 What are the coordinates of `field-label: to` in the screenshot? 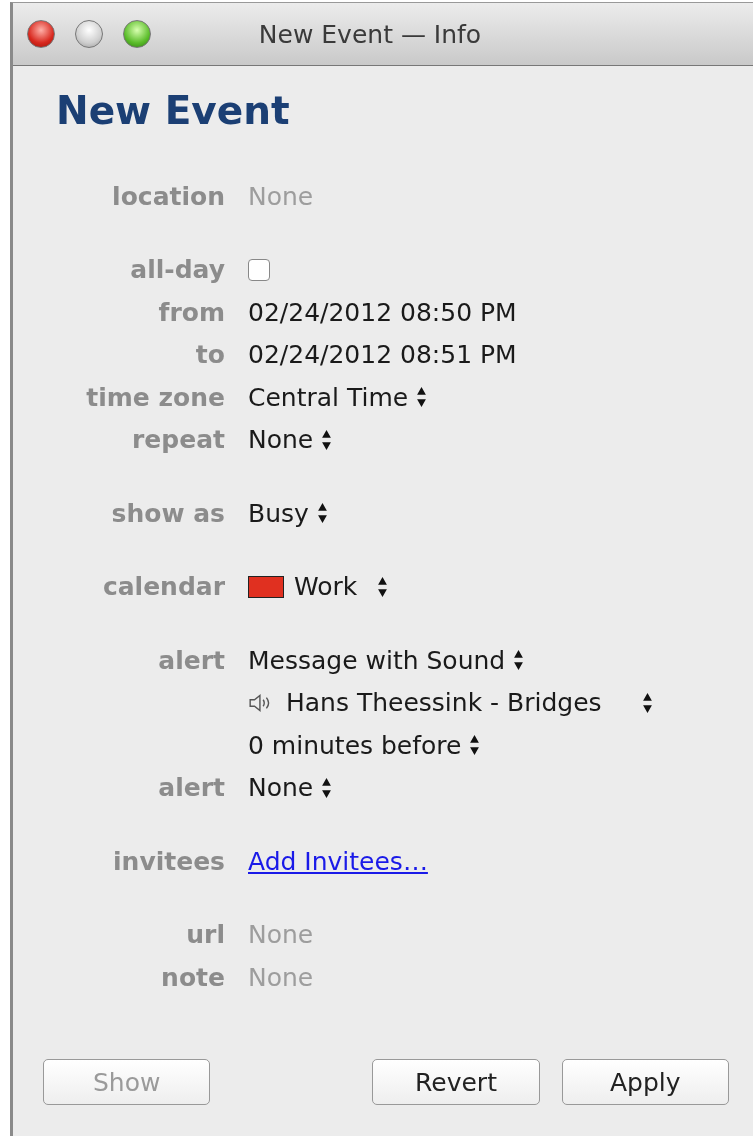 It's located at (210, 355).